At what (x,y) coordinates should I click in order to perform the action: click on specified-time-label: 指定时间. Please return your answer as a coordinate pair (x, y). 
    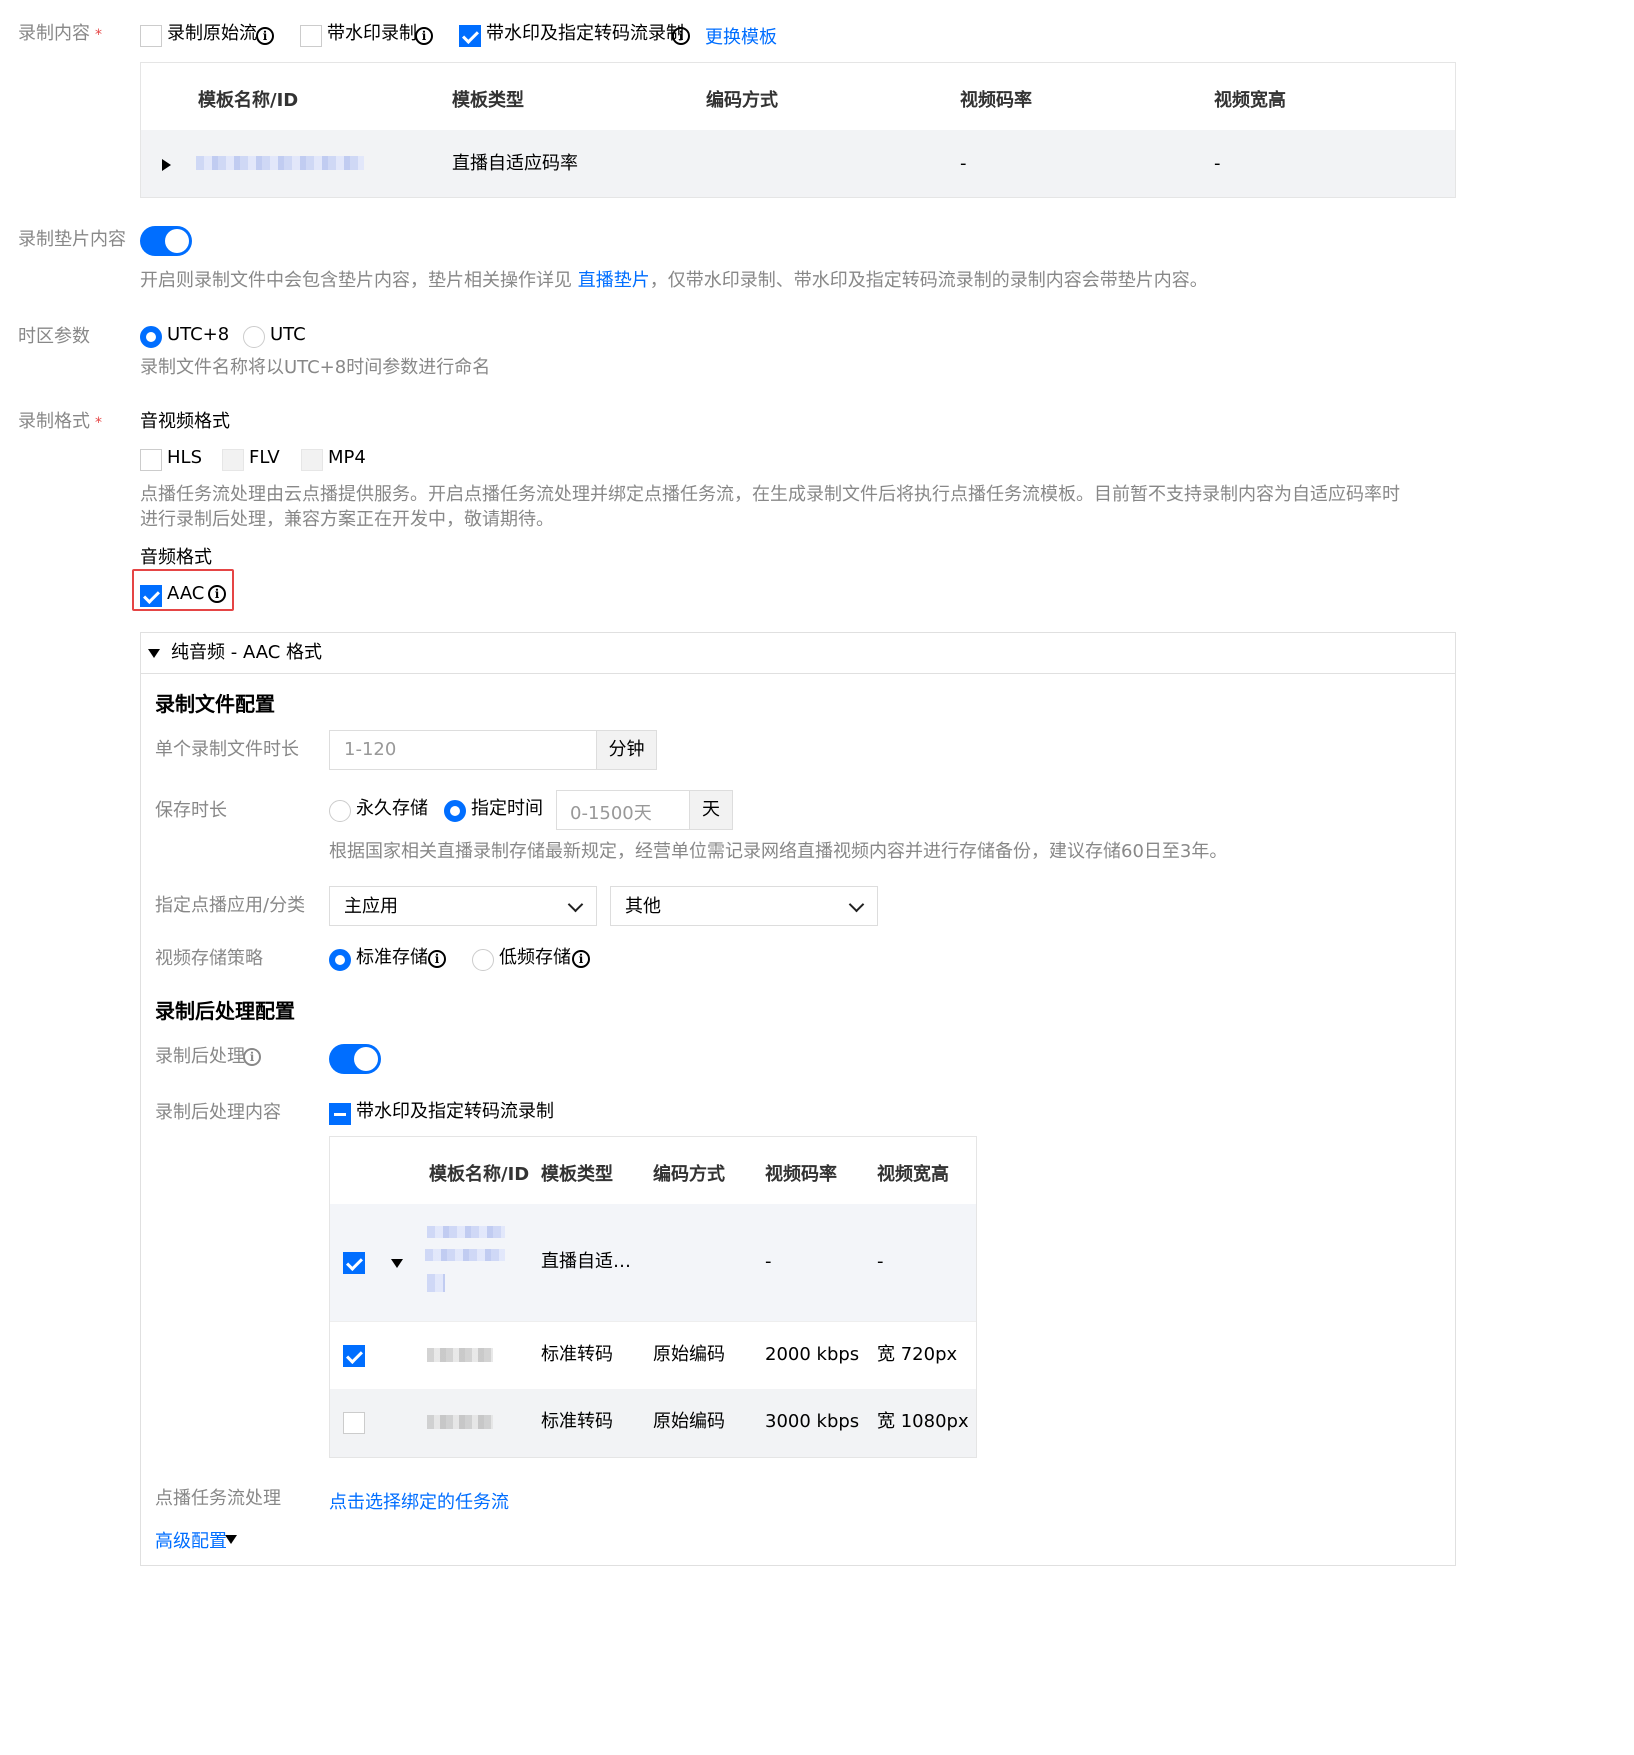
    Looking at the image, I should click on (507, 808).